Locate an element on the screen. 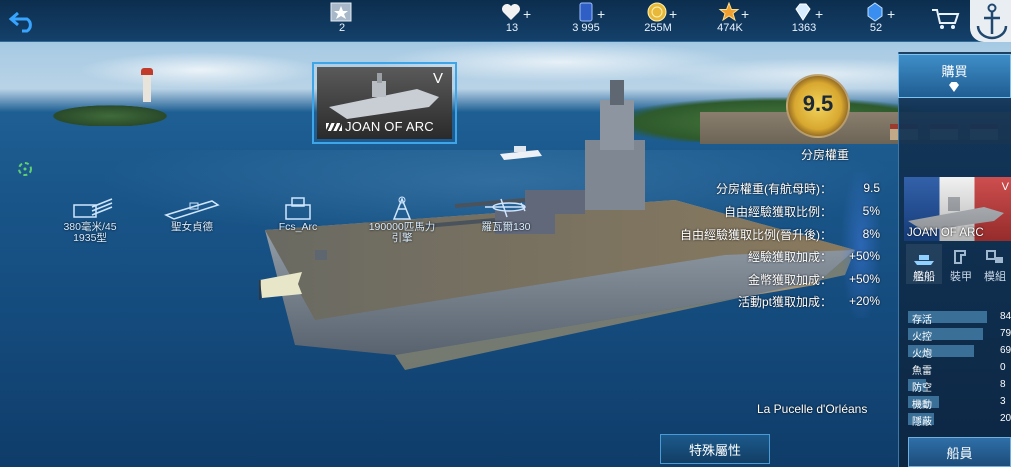 Image resolution: width=1011 pixels, height=467 pixels. bonus-row: 活動pt獲取加成： +20% is located at coordinates (809, 301).